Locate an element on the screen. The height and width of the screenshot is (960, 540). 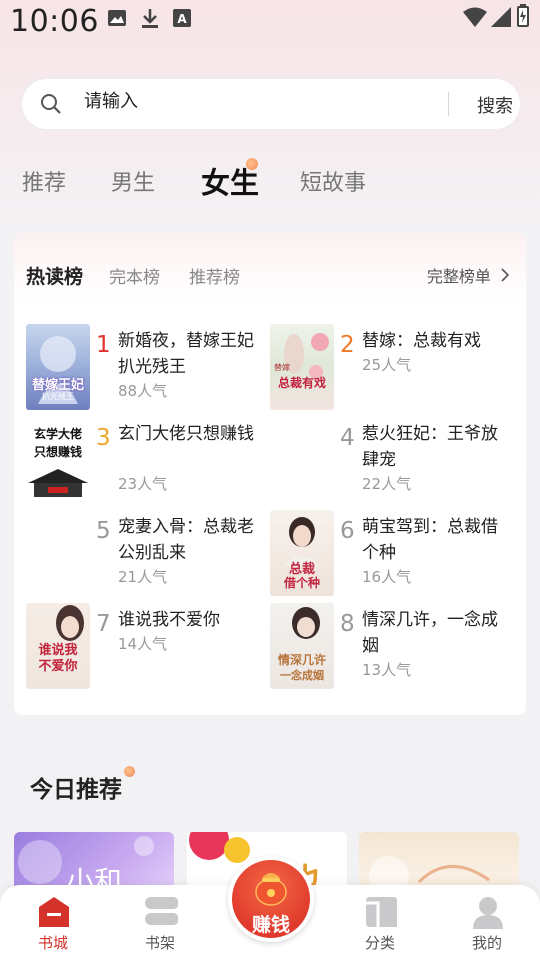
book-title: 萌宝驾到：总裁借个种 is located at coordinates (430, 540).